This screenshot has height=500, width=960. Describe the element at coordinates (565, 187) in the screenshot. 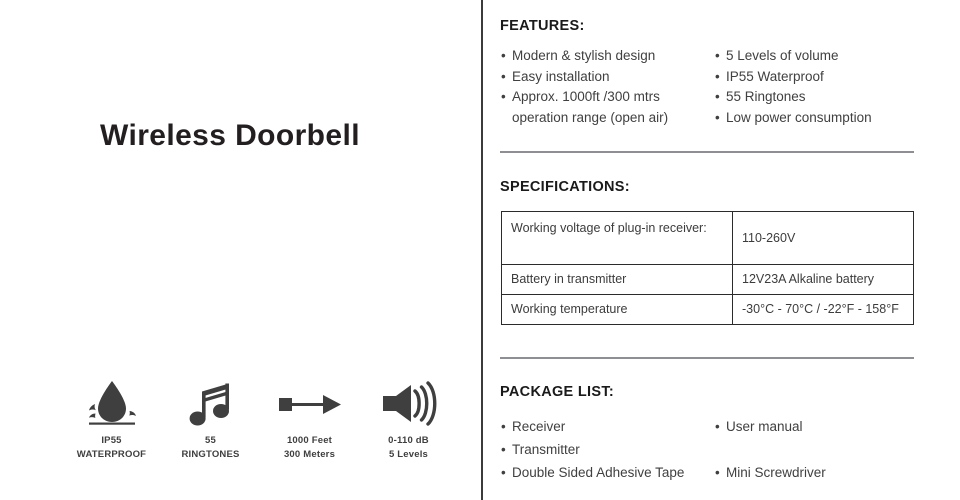

I see `specifications-heading: SPECIFICATIONS:` at that location.